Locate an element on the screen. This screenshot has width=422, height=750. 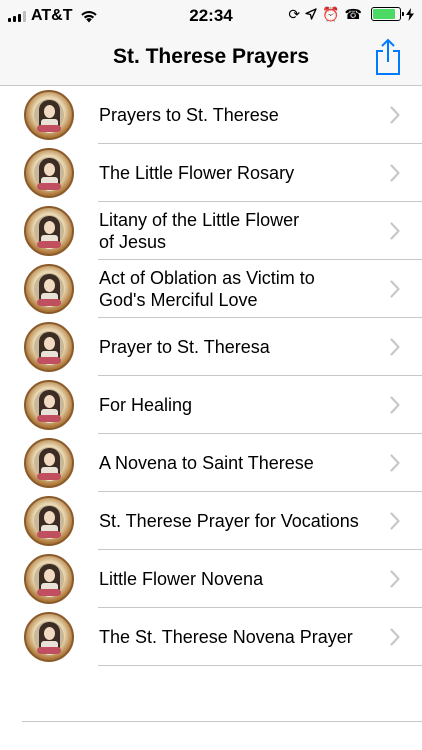
list-item-label: The Little Flower Rosary is located at coordinates (197, 173).